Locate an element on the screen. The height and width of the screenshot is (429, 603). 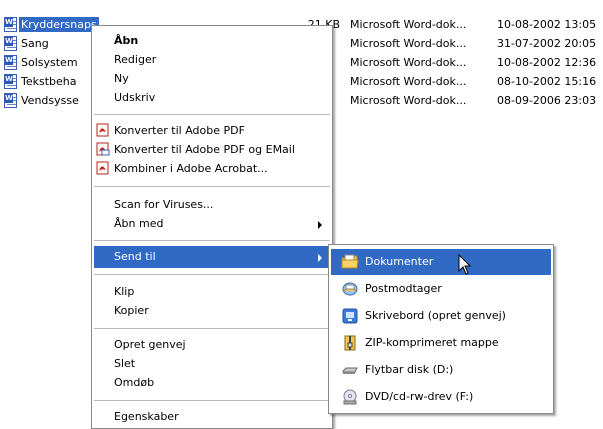
menu-item-open-with: Åbn med is located at coordinates (212, 224).